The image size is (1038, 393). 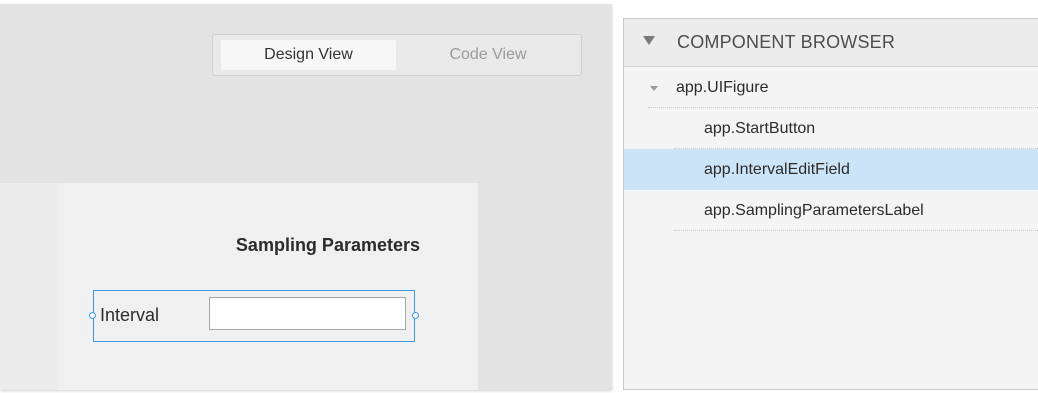 I want to click on sampling-parameters-label: Sampling Parameters, so click(x=328, y=245).